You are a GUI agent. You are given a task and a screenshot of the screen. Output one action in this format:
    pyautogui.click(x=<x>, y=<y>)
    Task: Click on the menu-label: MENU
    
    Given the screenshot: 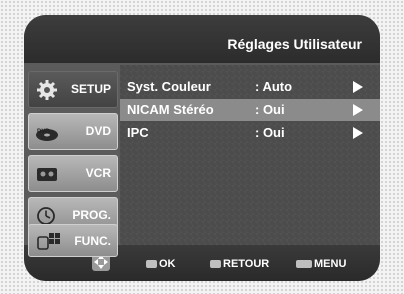 What is the action you would take?
    pyautogui.click(x=330, y=264)
    